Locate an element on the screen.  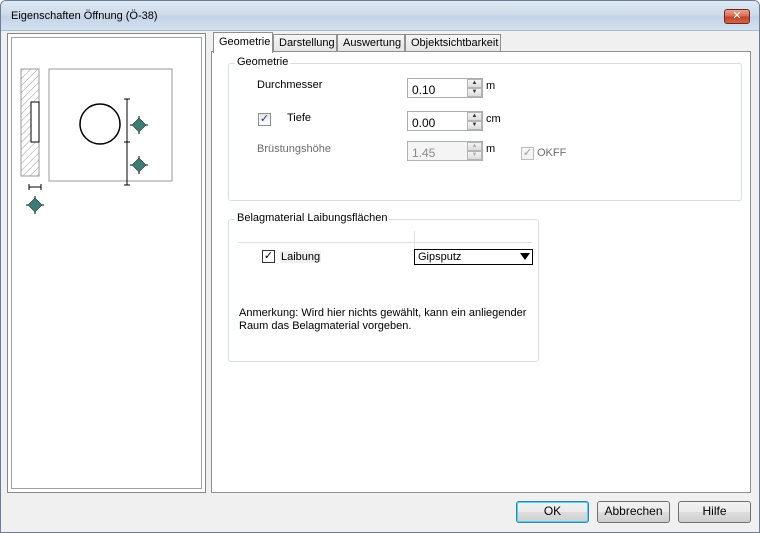
tiefe-label: Tiefe is located at coordinates (299, 118).